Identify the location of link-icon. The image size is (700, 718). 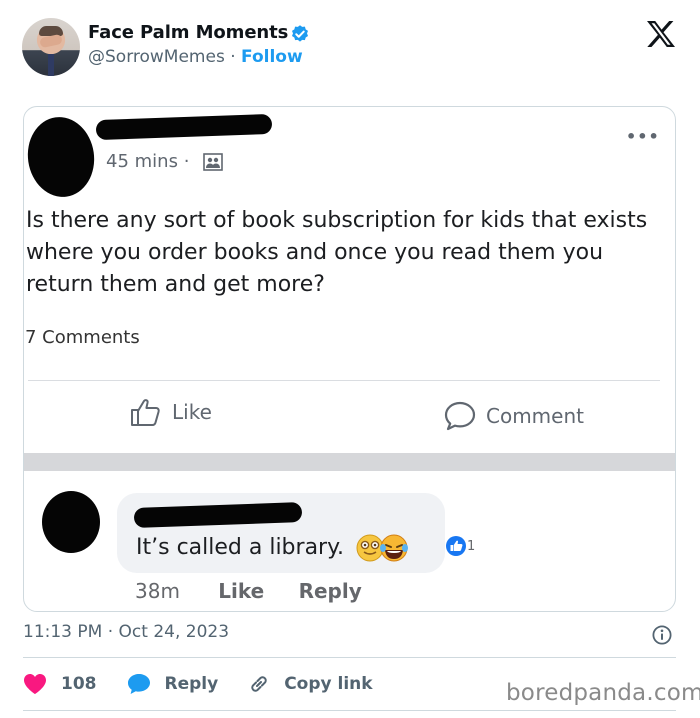
(259, 684).